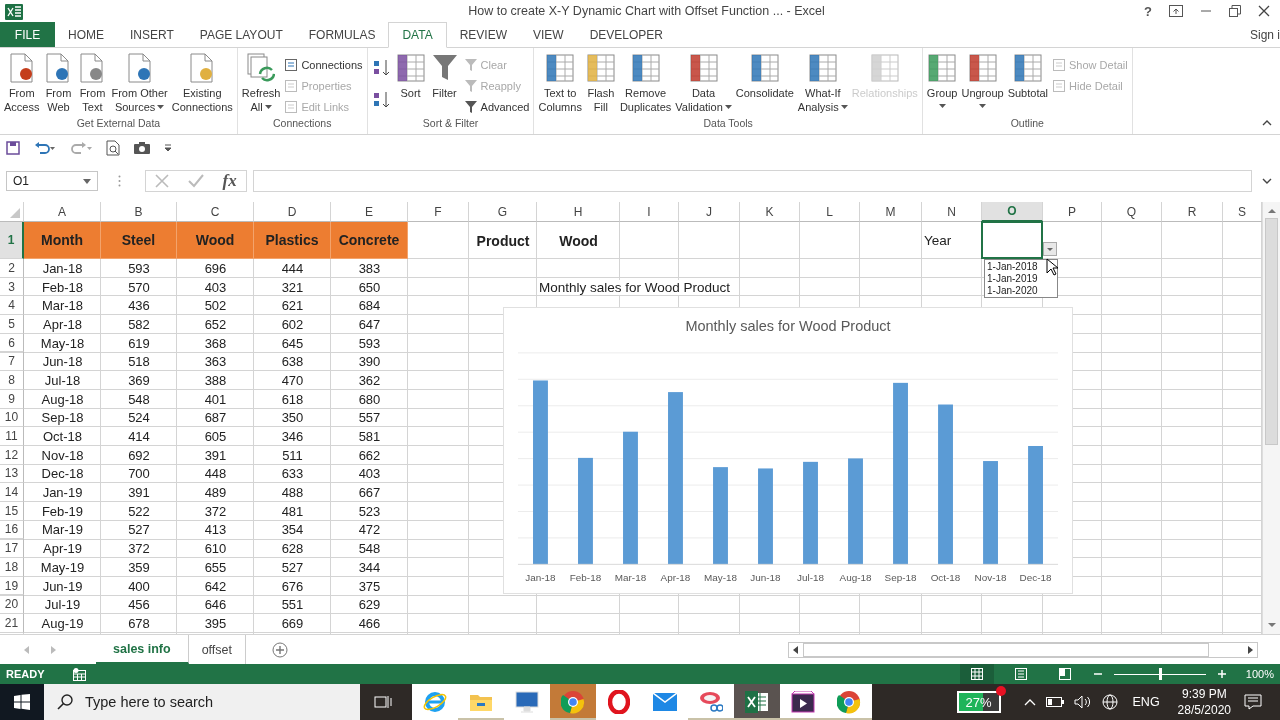  I want to click on row-header: 11, so click(12, 436).